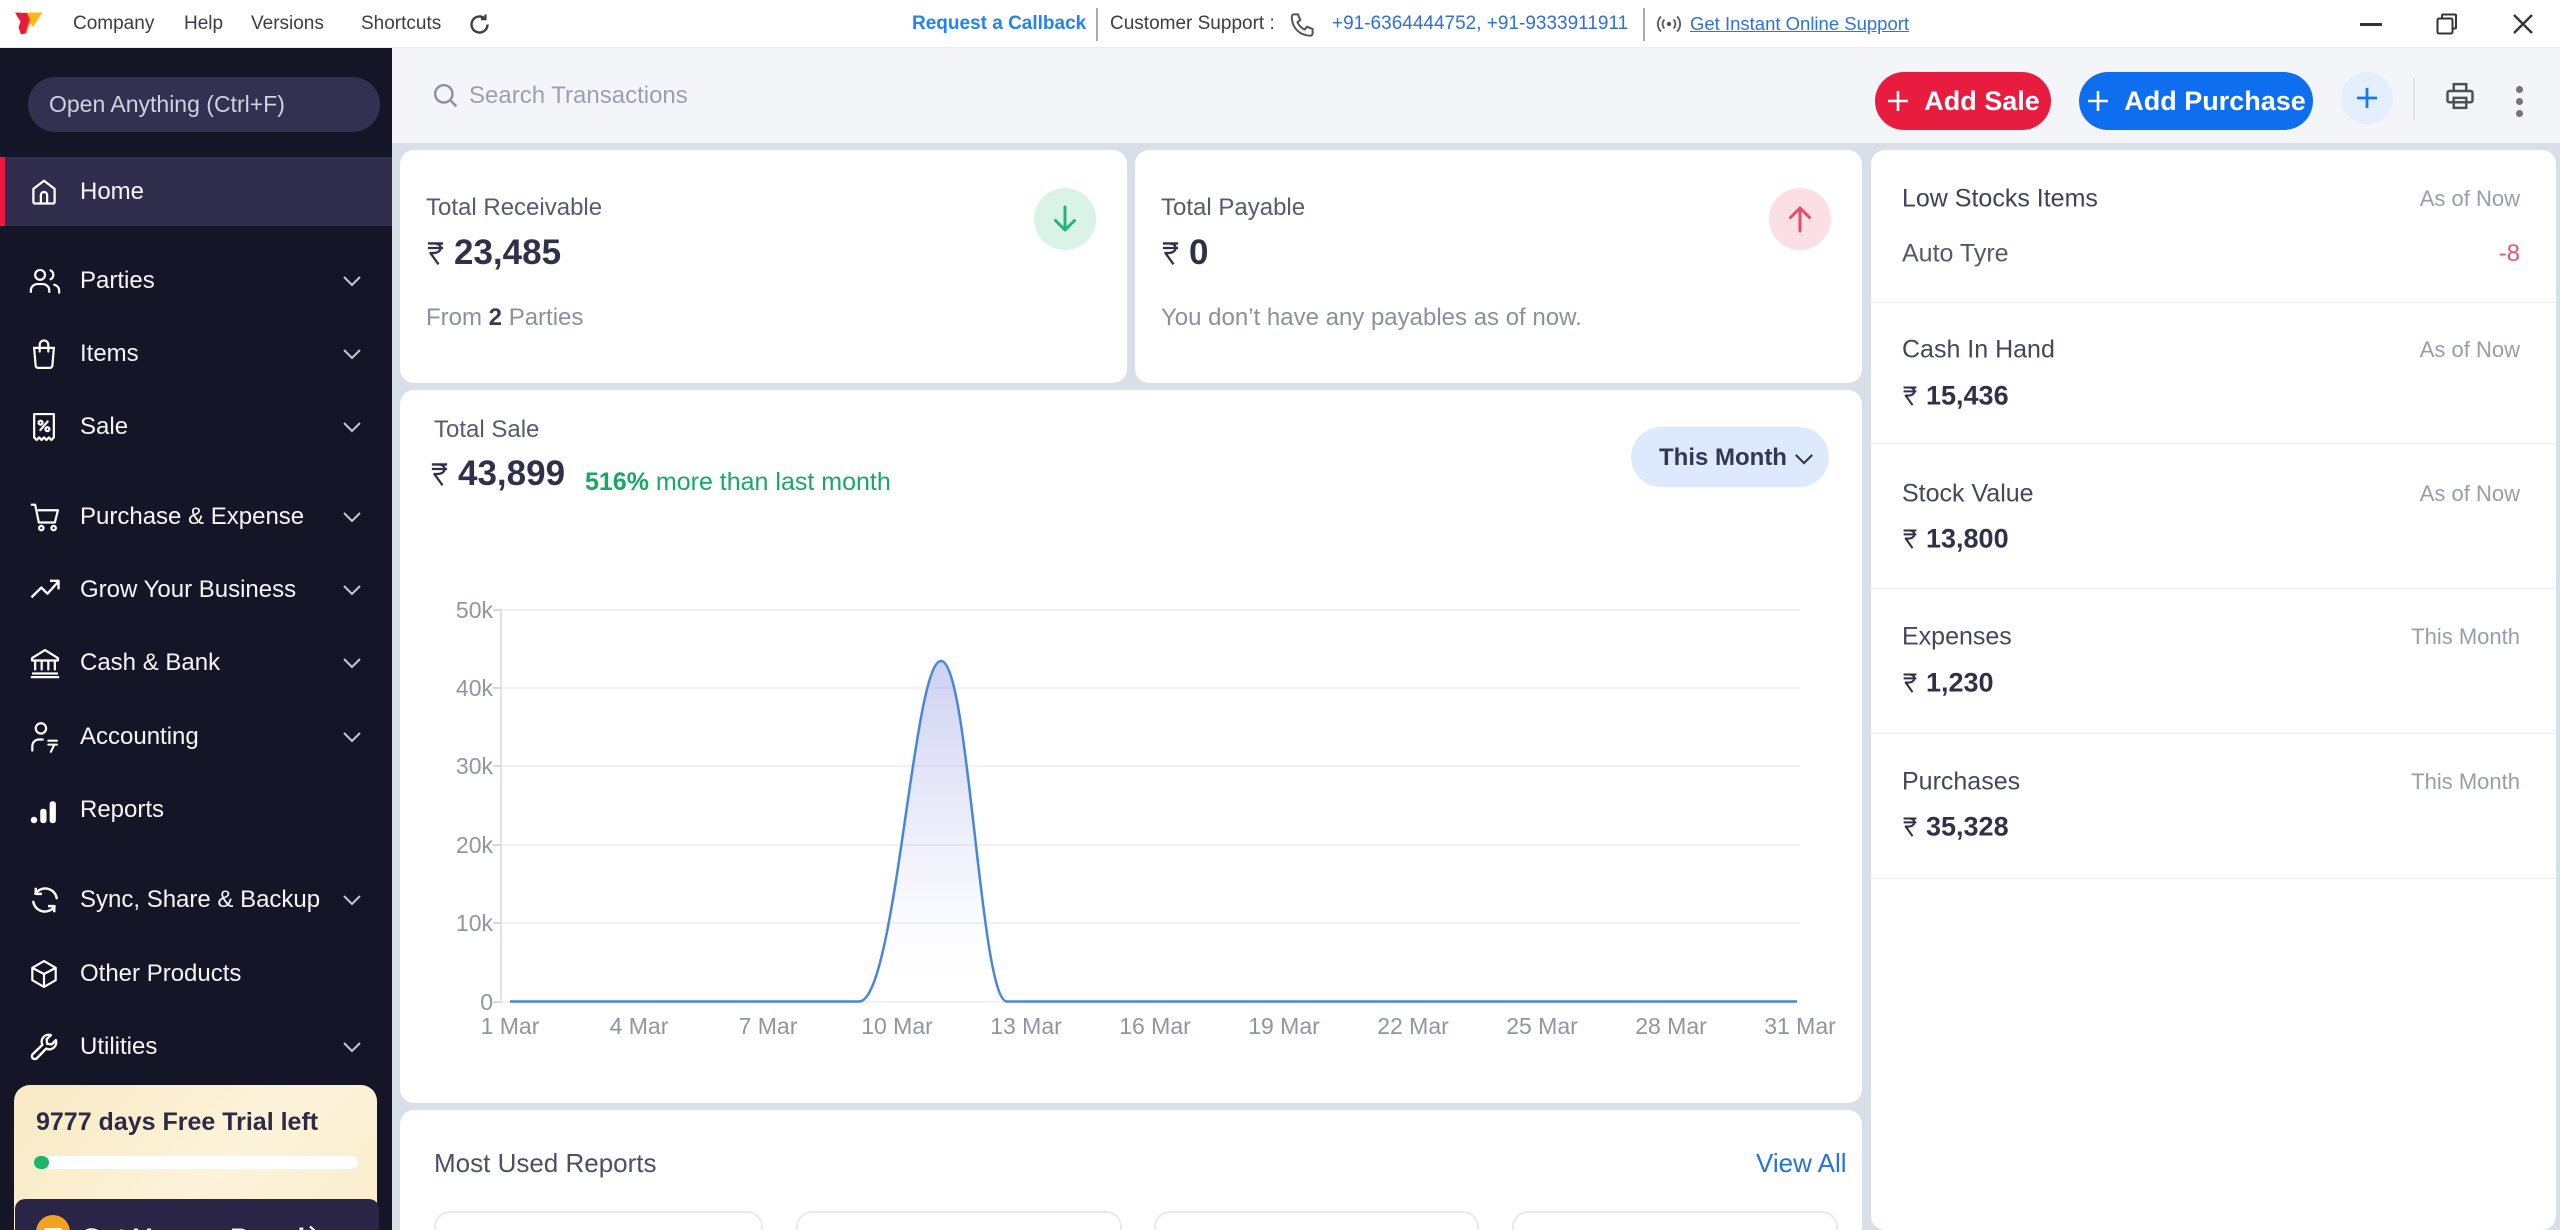 The width and height of the screenshot is (2560, 1230). I want to click on svg-text: 31 Mar, so click(1800, 1026).